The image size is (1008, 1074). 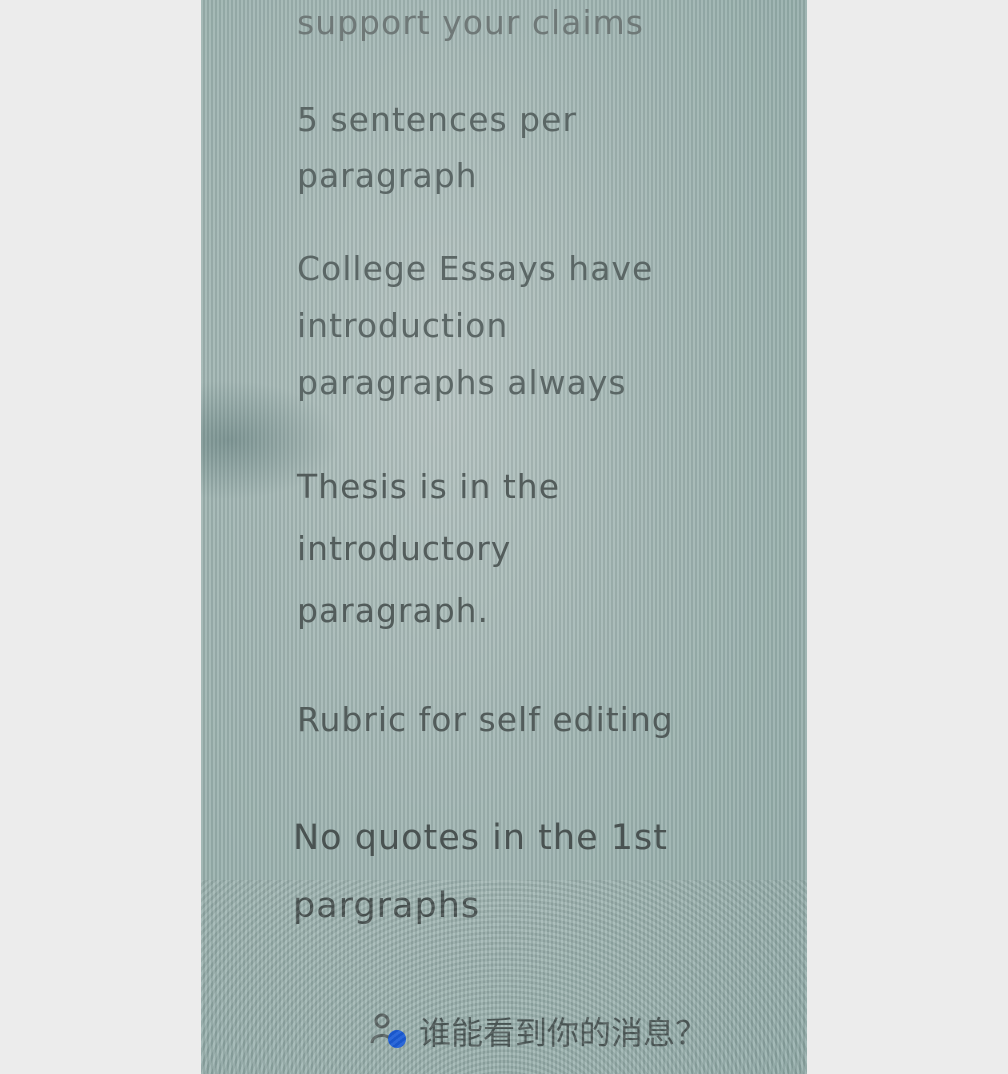 What do you see at coordinates (470, 22) in the screenshot?
I see `note-item: support your claims` at bounding box center [470, 22].